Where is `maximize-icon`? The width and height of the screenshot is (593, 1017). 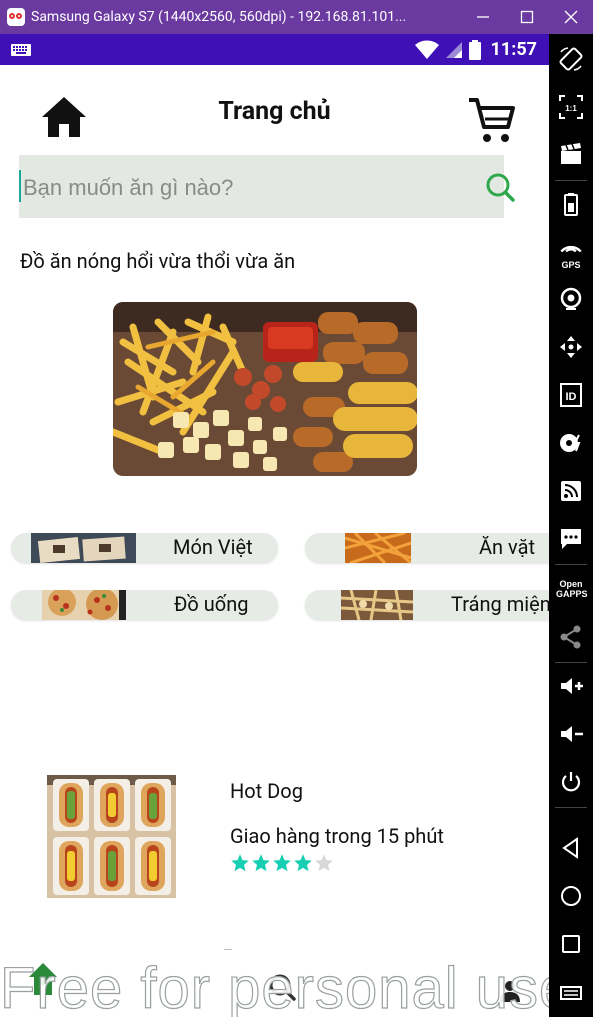 maximize-icon is located at coordinates (527, 17).